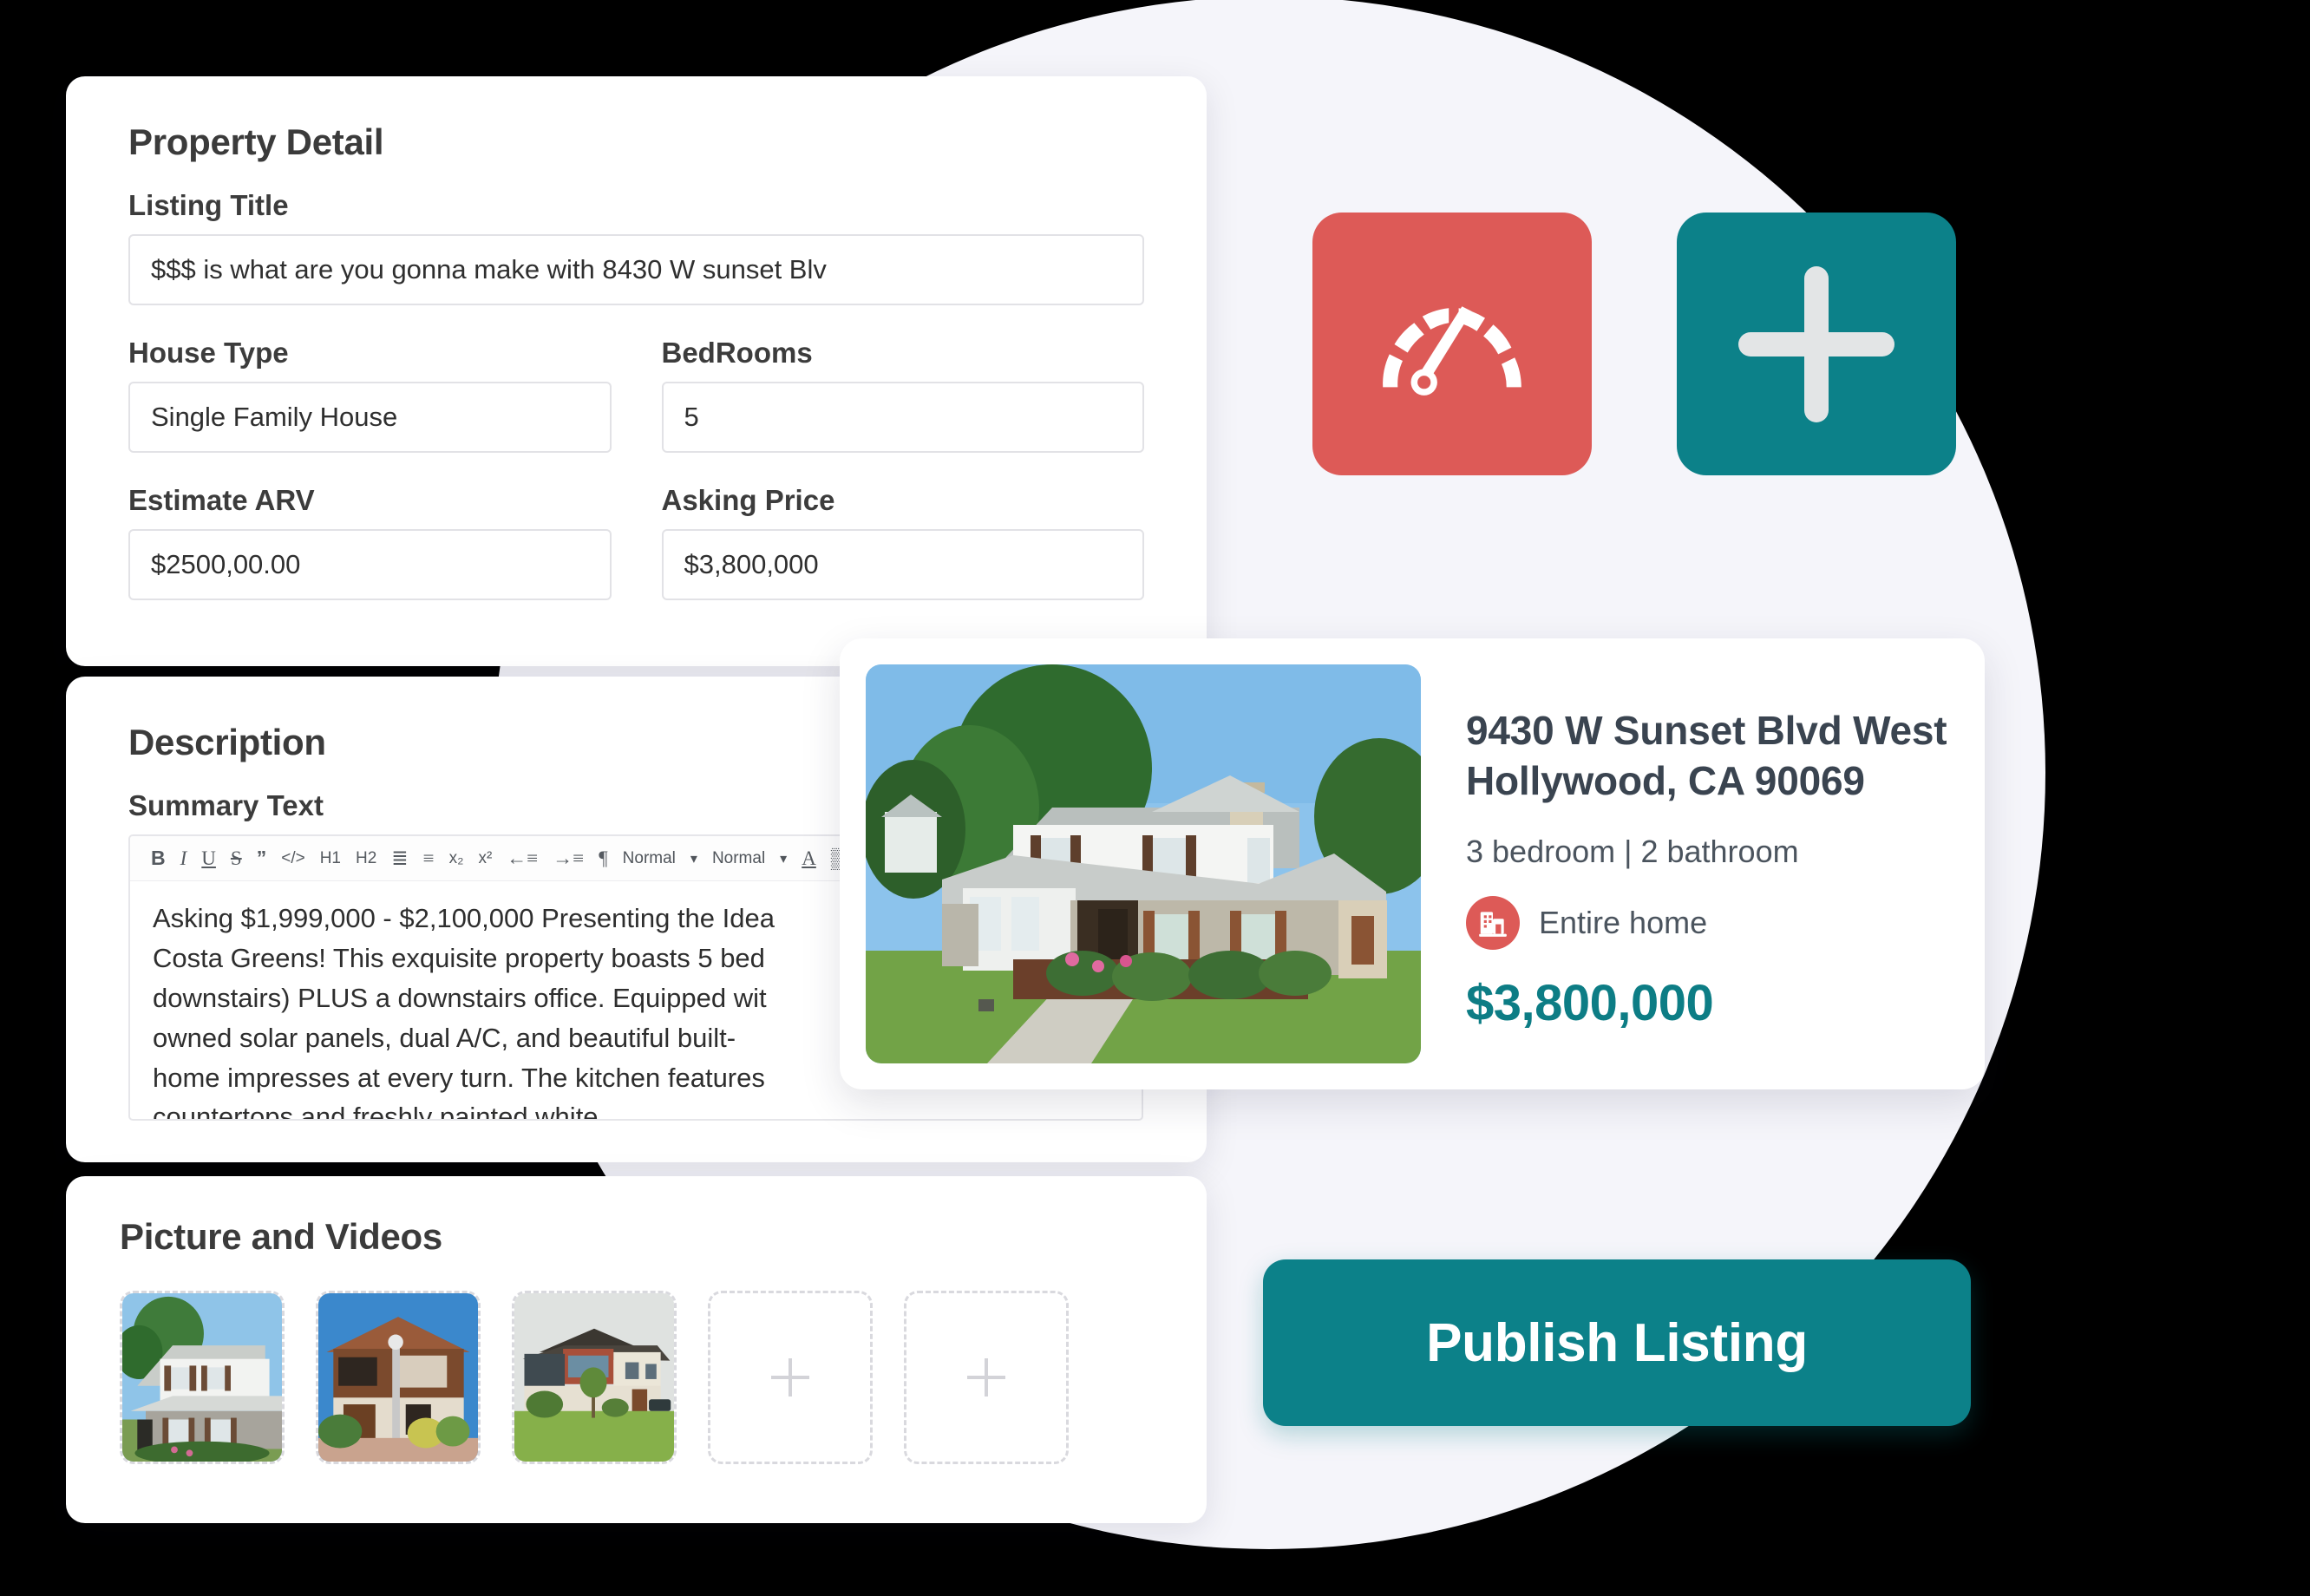 This screenshot has width=2310, height=1596. What do you see at coordinates (485, 858) in the screenshot?
I see `superscript-icon: x²` at bounding box center [485, 858].